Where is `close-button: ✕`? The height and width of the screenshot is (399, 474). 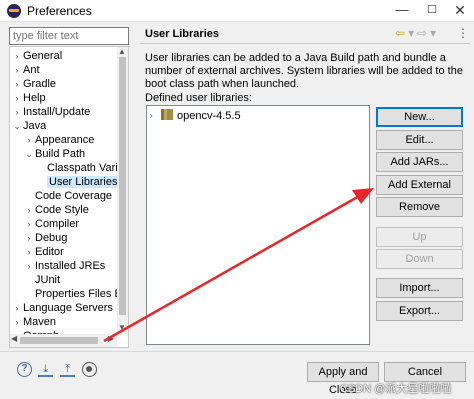
close-button: ✕ is located at coordinates (460, 11).